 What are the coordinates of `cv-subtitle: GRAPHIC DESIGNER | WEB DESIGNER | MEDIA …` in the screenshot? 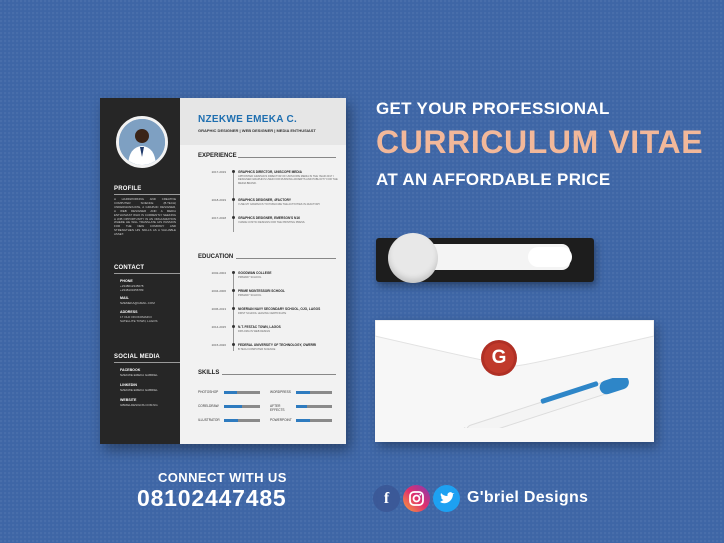 It's located at (257, 130).